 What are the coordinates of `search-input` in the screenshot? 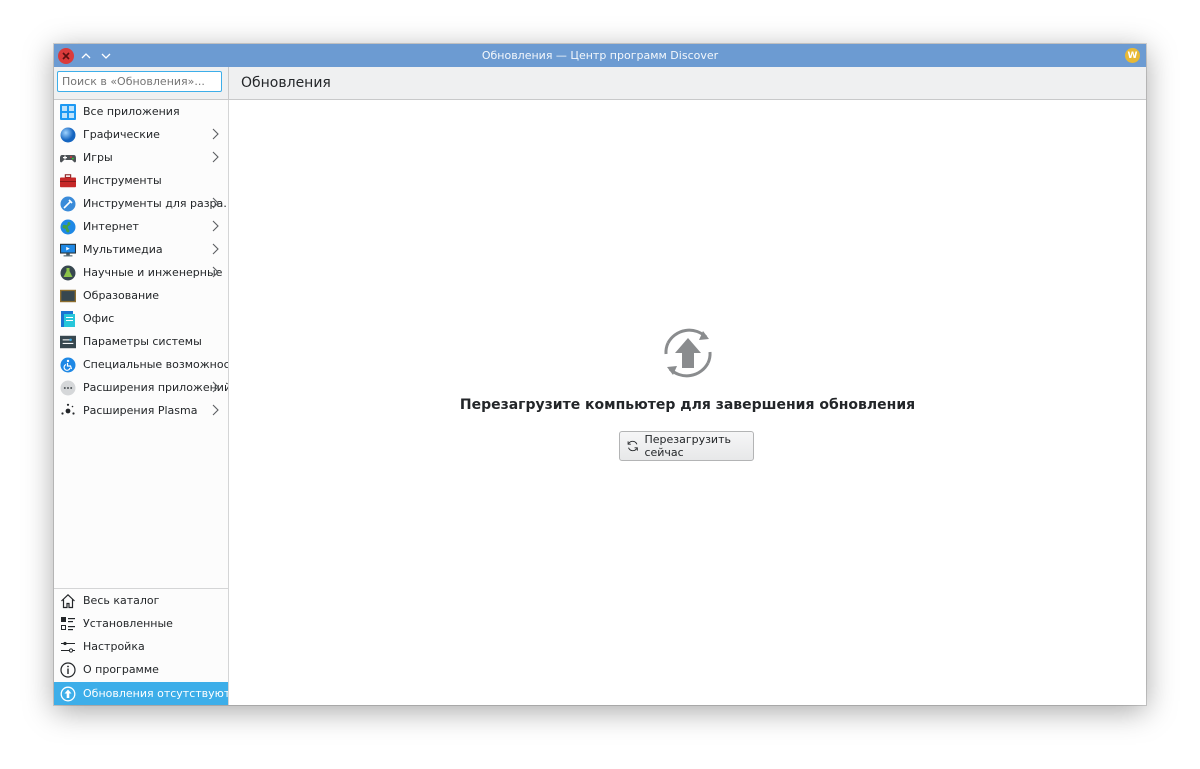 It's located at (139, 81).